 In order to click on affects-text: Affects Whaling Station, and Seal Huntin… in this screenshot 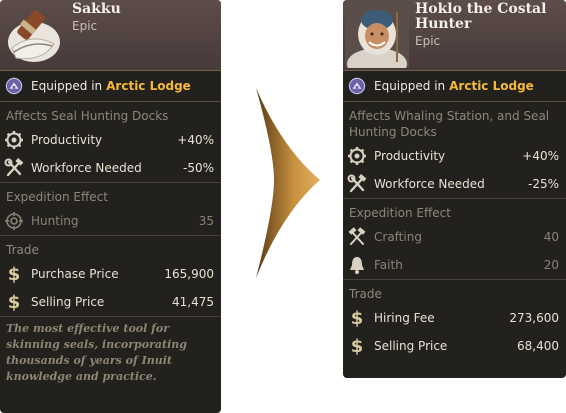, I will do `click(449, 124)`.